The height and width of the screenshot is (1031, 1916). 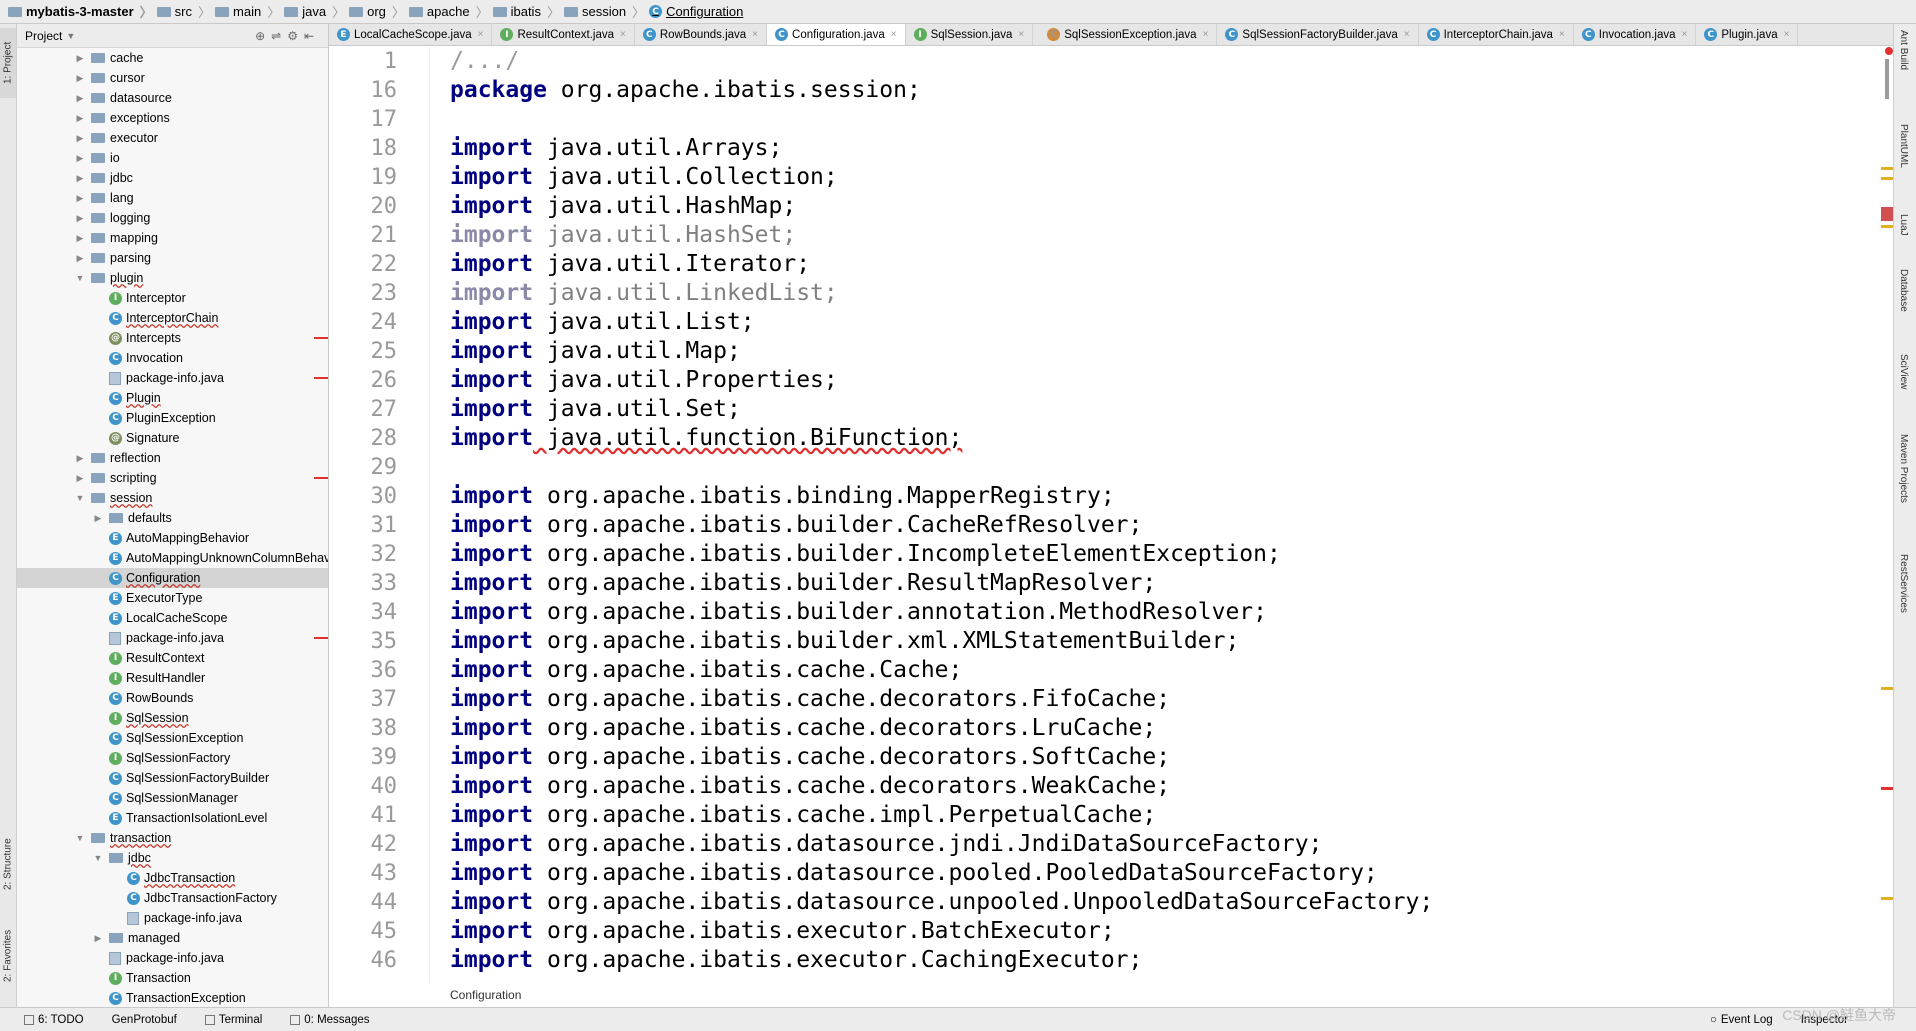 I want to click on tree-item: C SqlSessionFactoryBuilder, so click(x=172, y=778).